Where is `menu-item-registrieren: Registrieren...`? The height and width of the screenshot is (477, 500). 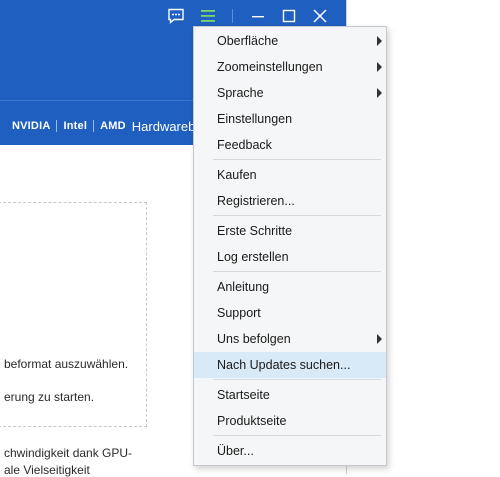
menu-item-registrieren: Registrieren... is located at coordinates (290, 201).